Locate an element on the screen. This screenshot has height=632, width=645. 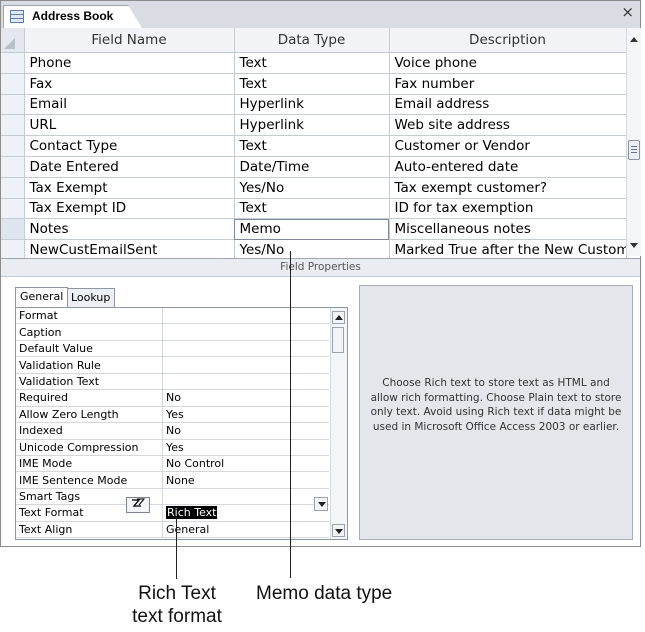
property-value: No Control is located at coordinates (245, 464).